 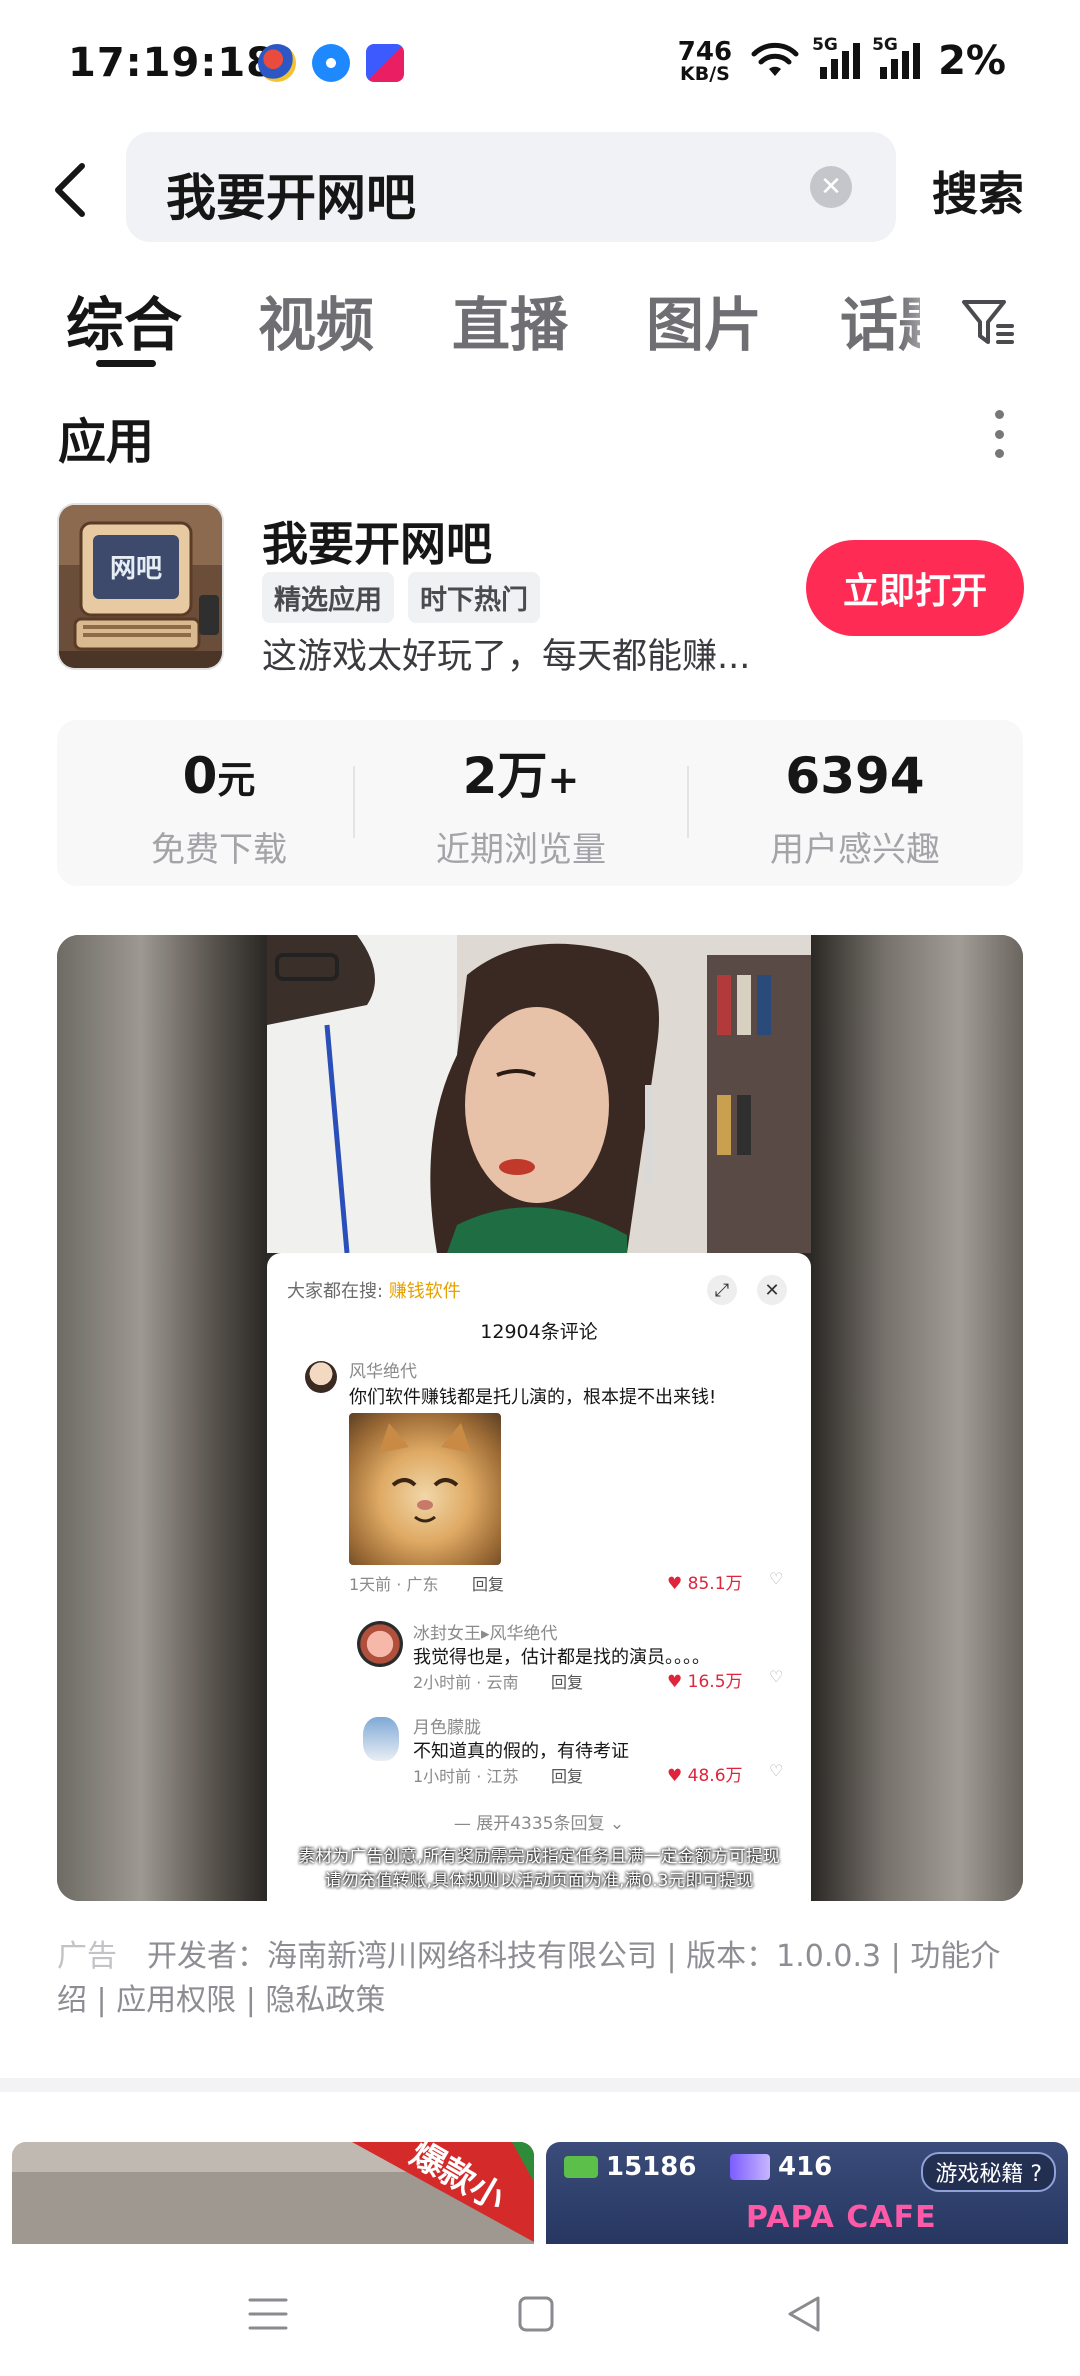 What do you see at coordinates (219, 808) in the screenshot?
I see `stat-price: 0元 免费下载` at bounding box center [219, 808].